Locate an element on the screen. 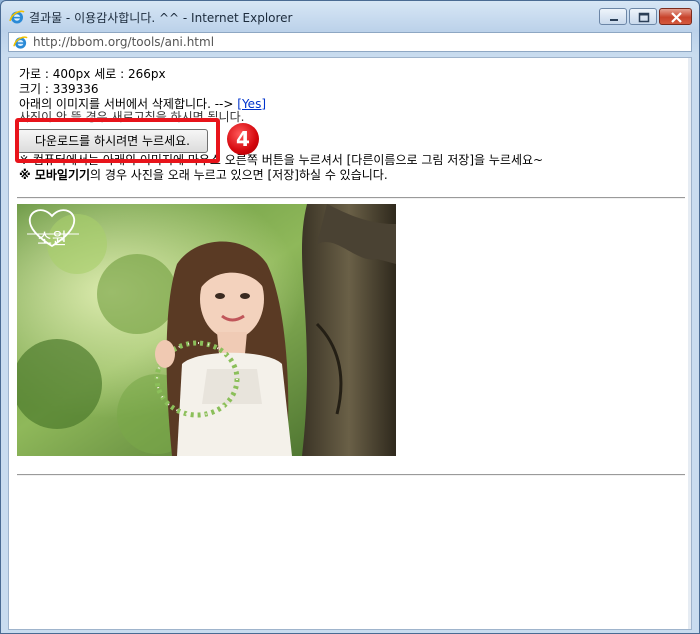 This screenshot has width=700, height=634. window-title: 결과물 - 이용감사합니다. ^^ - Internet Explorer is located at coordinates (161, 18).